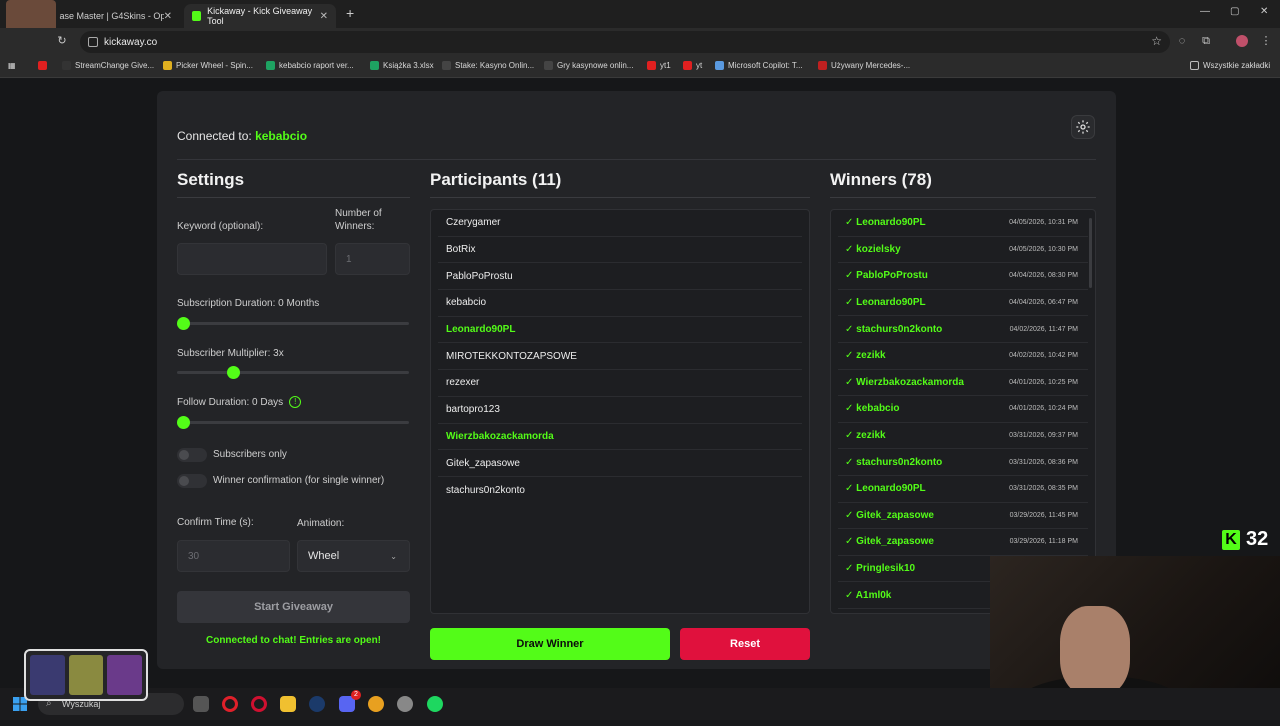 This screenshot has height=726, width=1280. What do you see at coordinates (230, 704) in the screenshot?
I see `opera-icon` at bounding box center [230, 704].